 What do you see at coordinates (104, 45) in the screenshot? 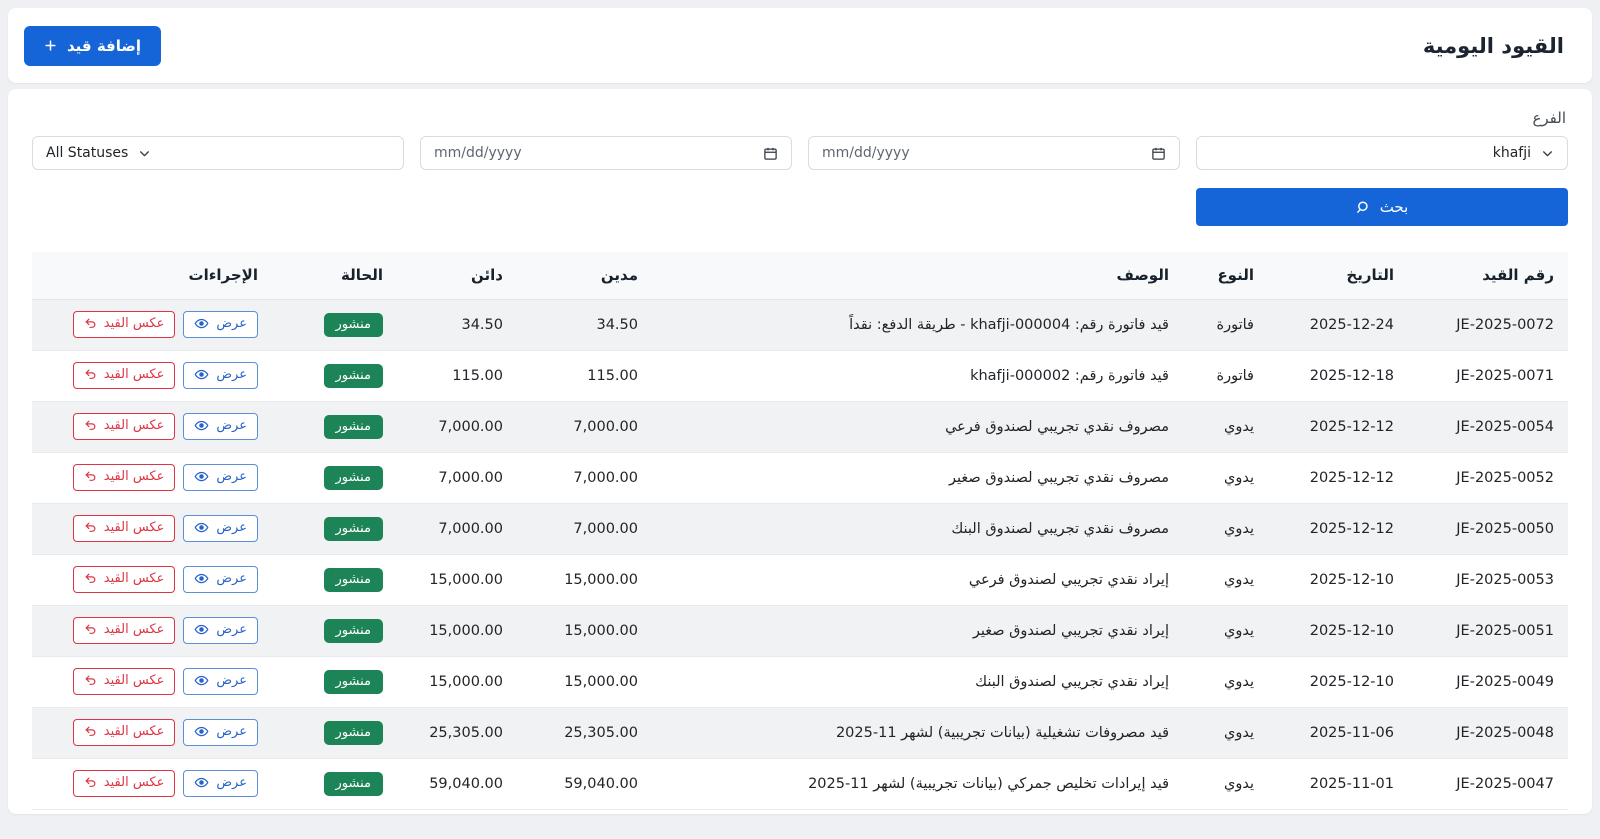
I see `add-entry-label: إضافة قيد` at bounding box center [104, 45].